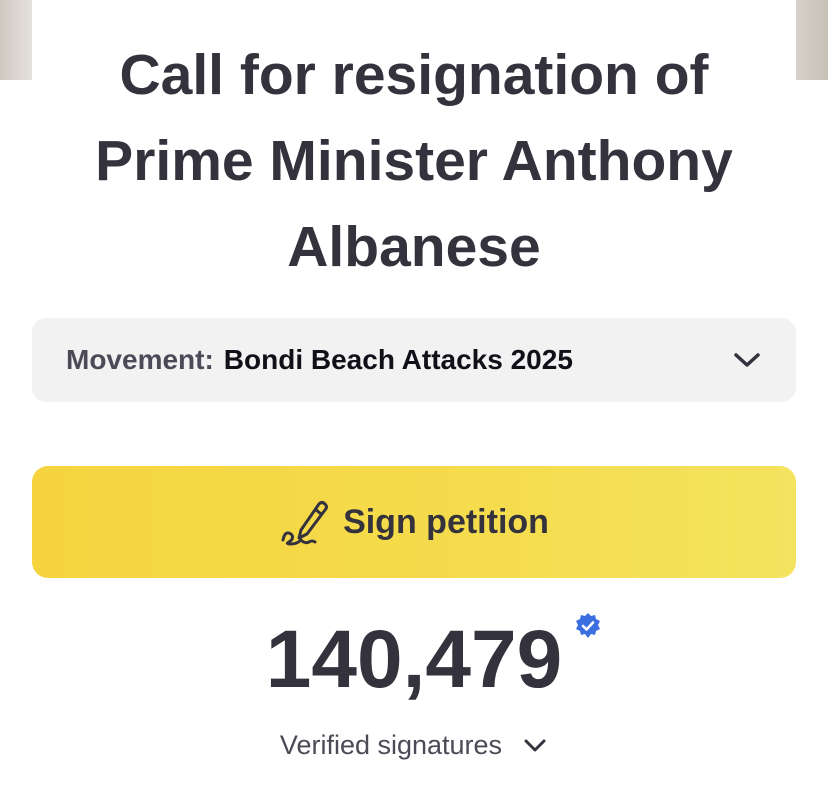 The height and width of the screenshot is (787, 828). I want to click on signature-count-value: 140,479, so click(414, 659).